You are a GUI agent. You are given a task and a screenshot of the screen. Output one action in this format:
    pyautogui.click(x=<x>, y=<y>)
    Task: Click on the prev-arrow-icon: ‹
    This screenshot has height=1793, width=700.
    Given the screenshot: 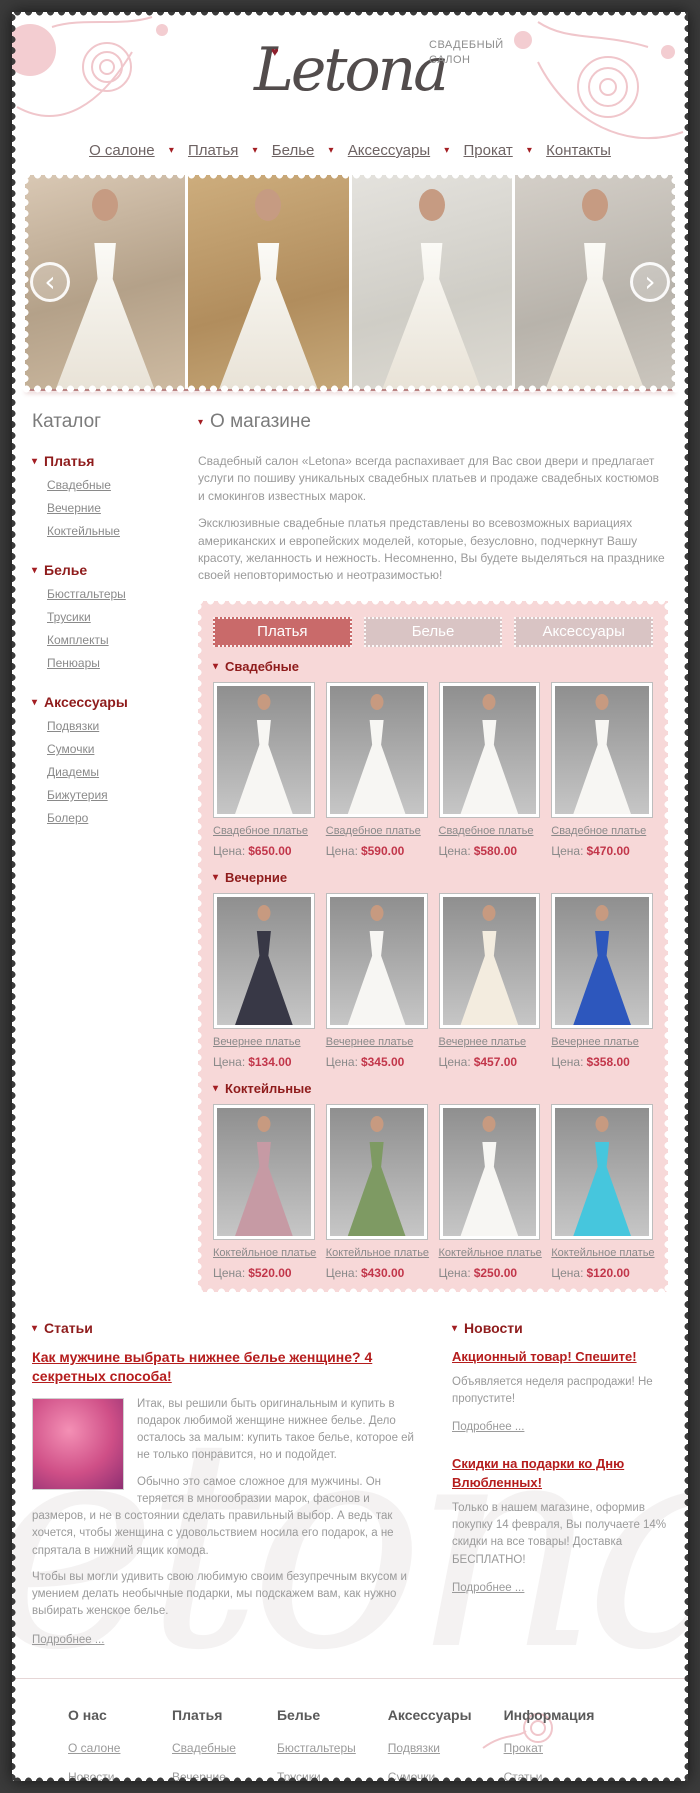 What is the action you would take?
    pyautogui.click(x=50, y=282)
    